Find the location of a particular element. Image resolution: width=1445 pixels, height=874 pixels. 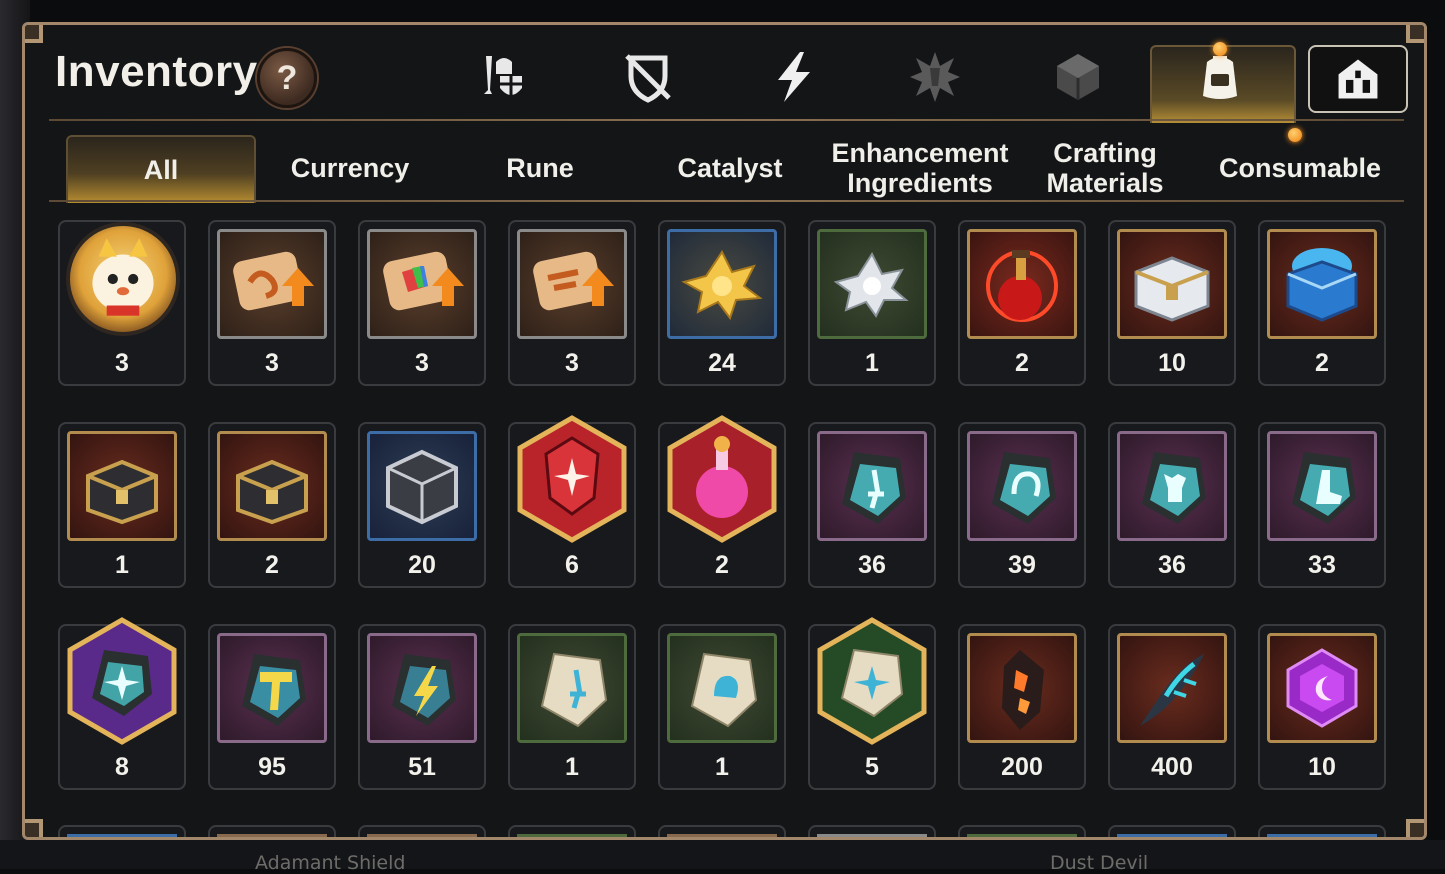

item-quantity: 6 is located at coordinates (572, 565).